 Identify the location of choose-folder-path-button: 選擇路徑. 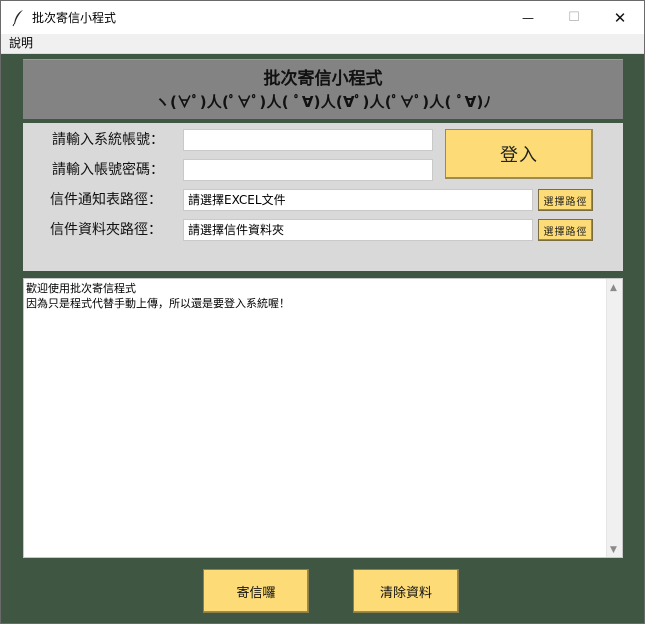
(565, 230).